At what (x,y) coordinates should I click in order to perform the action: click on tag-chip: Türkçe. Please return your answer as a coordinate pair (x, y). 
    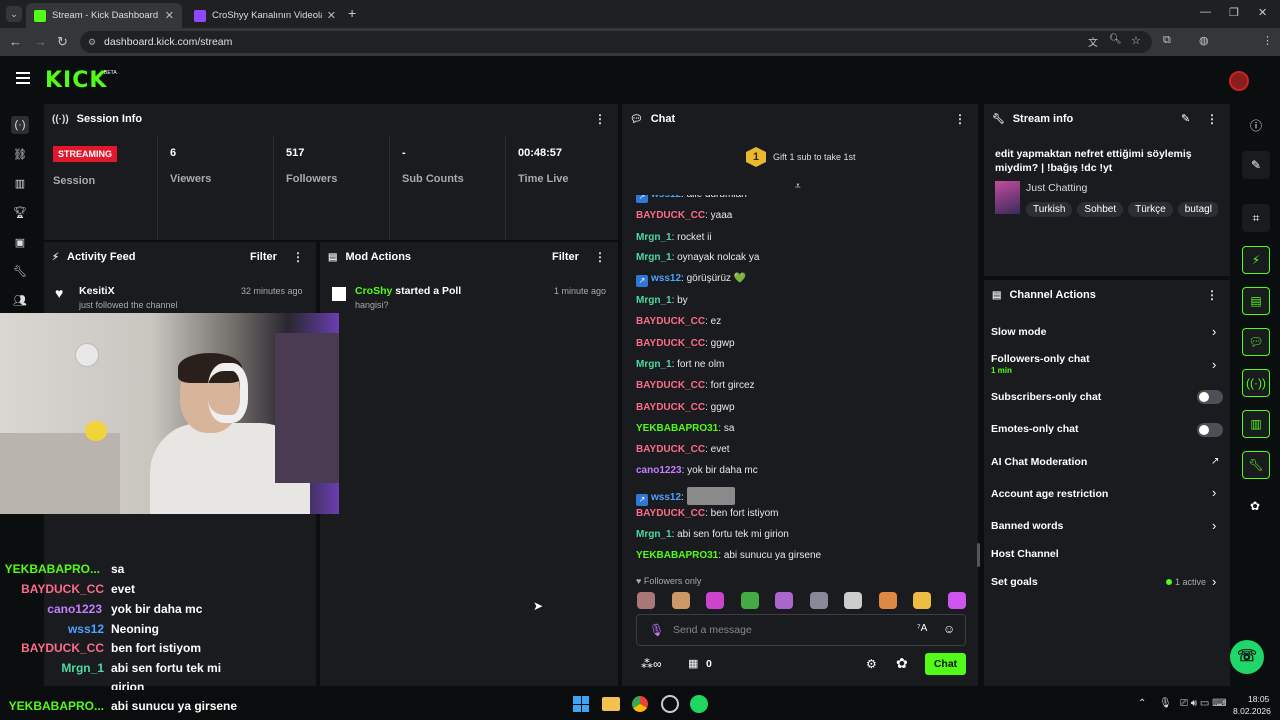
    Looking at the image, I should click on (1150, 209).